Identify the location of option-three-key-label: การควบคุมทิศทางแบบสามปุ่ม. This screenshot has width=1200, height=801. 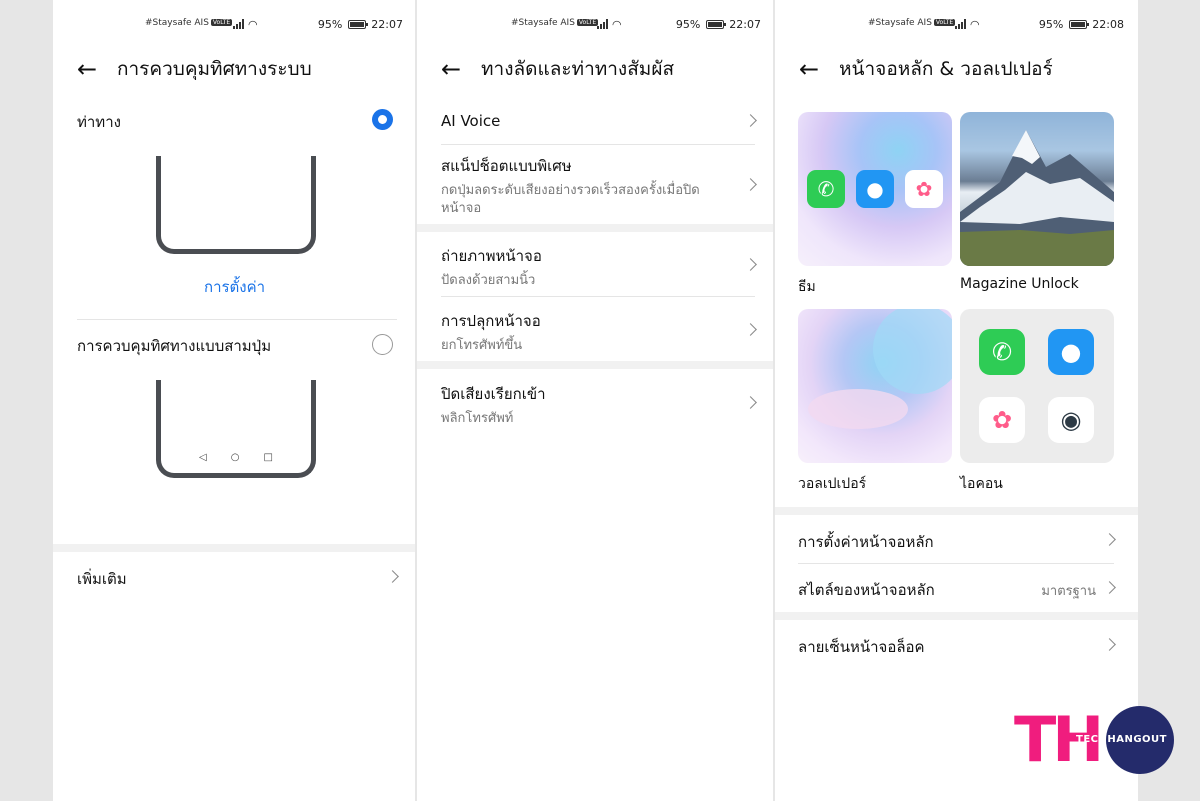
(174, 346).